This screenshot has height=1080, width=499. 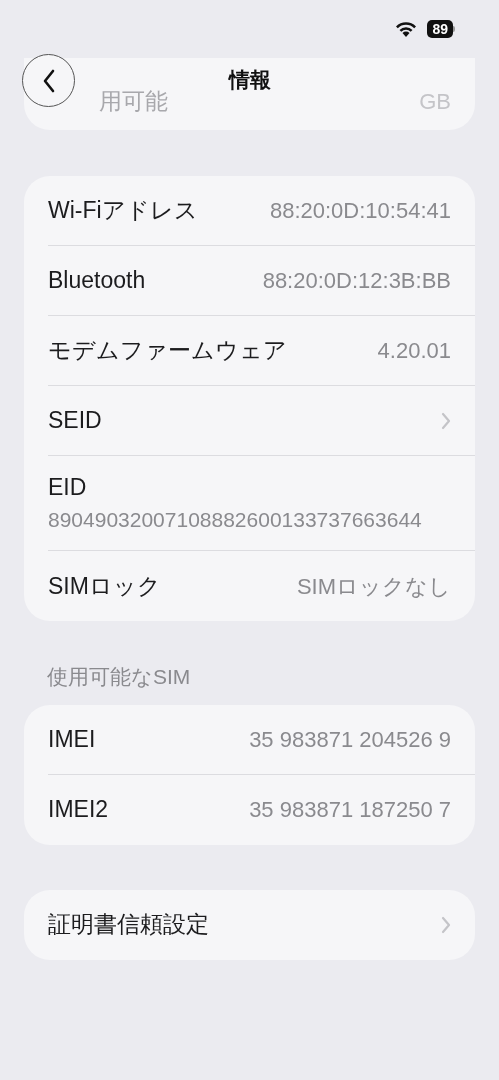 I want to click on row-value: 89049032007108882600133737663644, so click(x=235, y=520).